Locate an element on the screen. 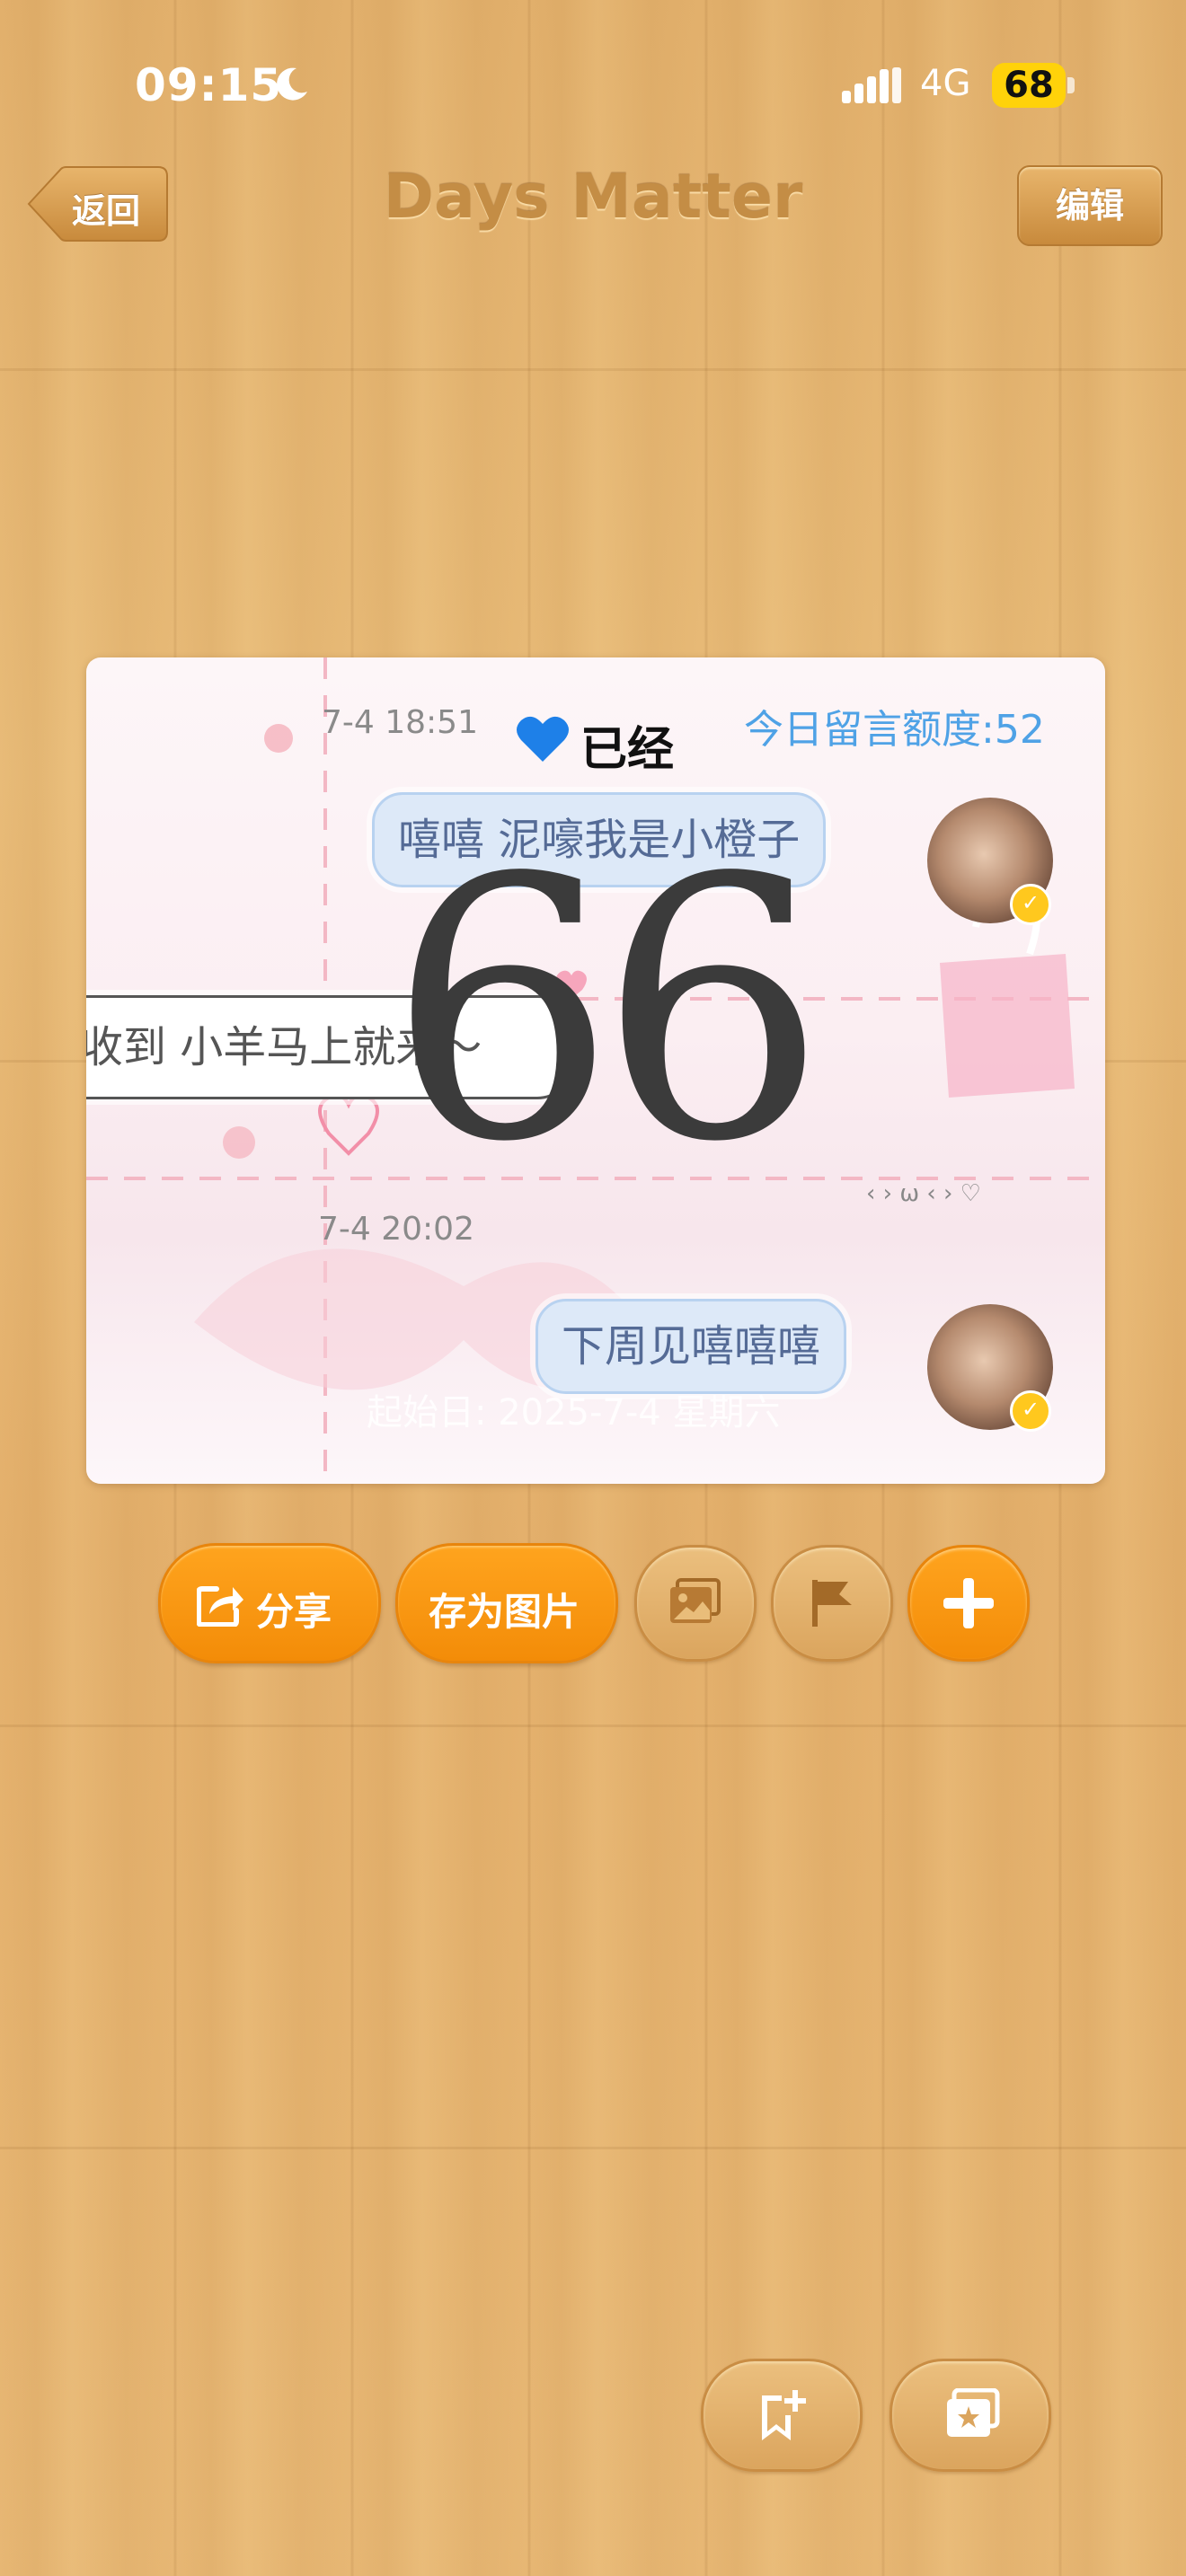 The image size is (1186, 2576). background-image-button is located at coordinates (695, 1603).